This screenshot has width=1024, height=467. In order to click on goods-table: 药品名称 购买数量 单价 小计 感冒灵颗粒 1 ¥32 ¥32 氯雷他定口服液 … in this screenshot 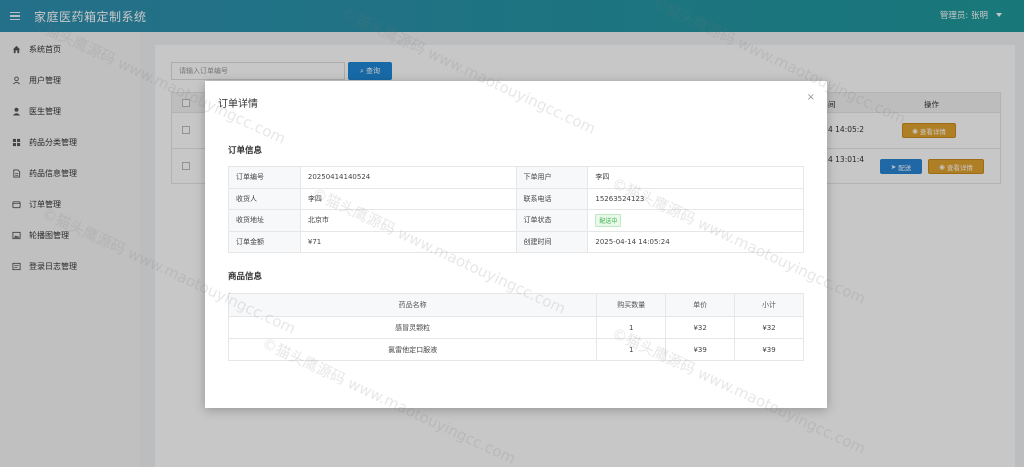, I will do `click(515, 327)`.